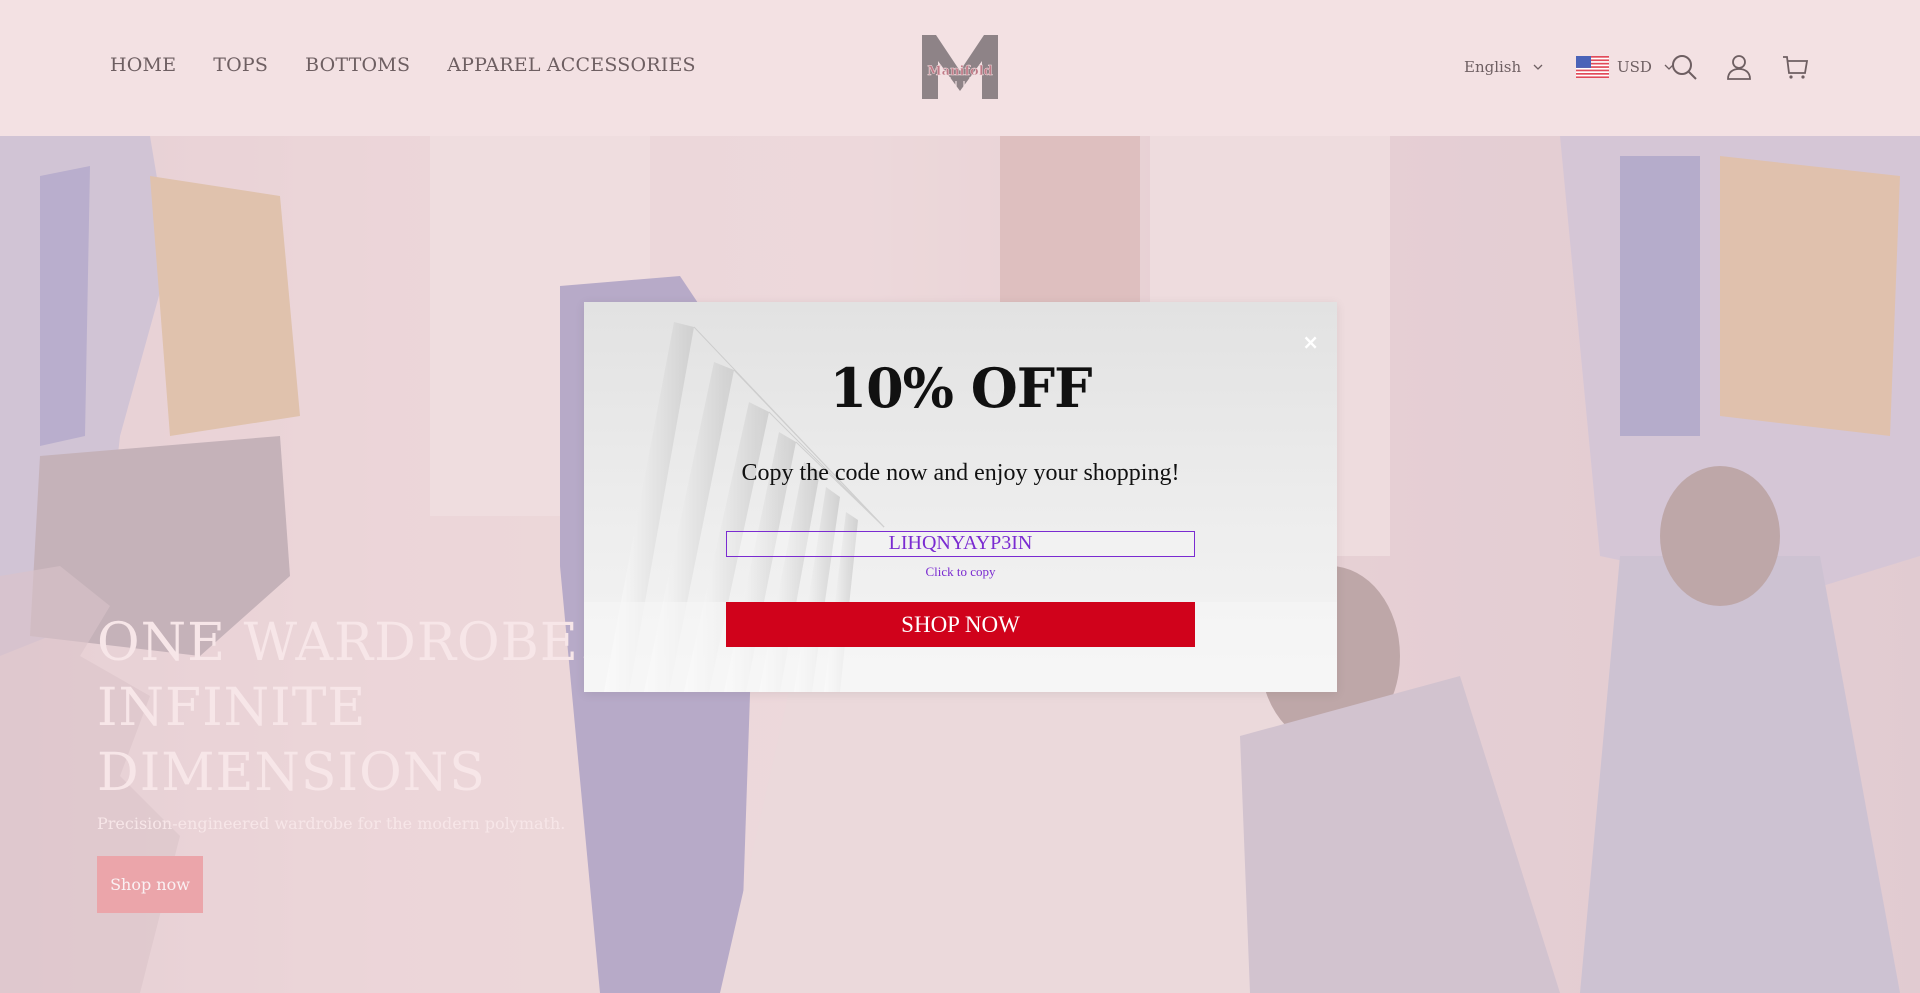 The width and height of the screenshot is (1920, 993). I want to click on chevron-down-icon, so click(1538, 67).